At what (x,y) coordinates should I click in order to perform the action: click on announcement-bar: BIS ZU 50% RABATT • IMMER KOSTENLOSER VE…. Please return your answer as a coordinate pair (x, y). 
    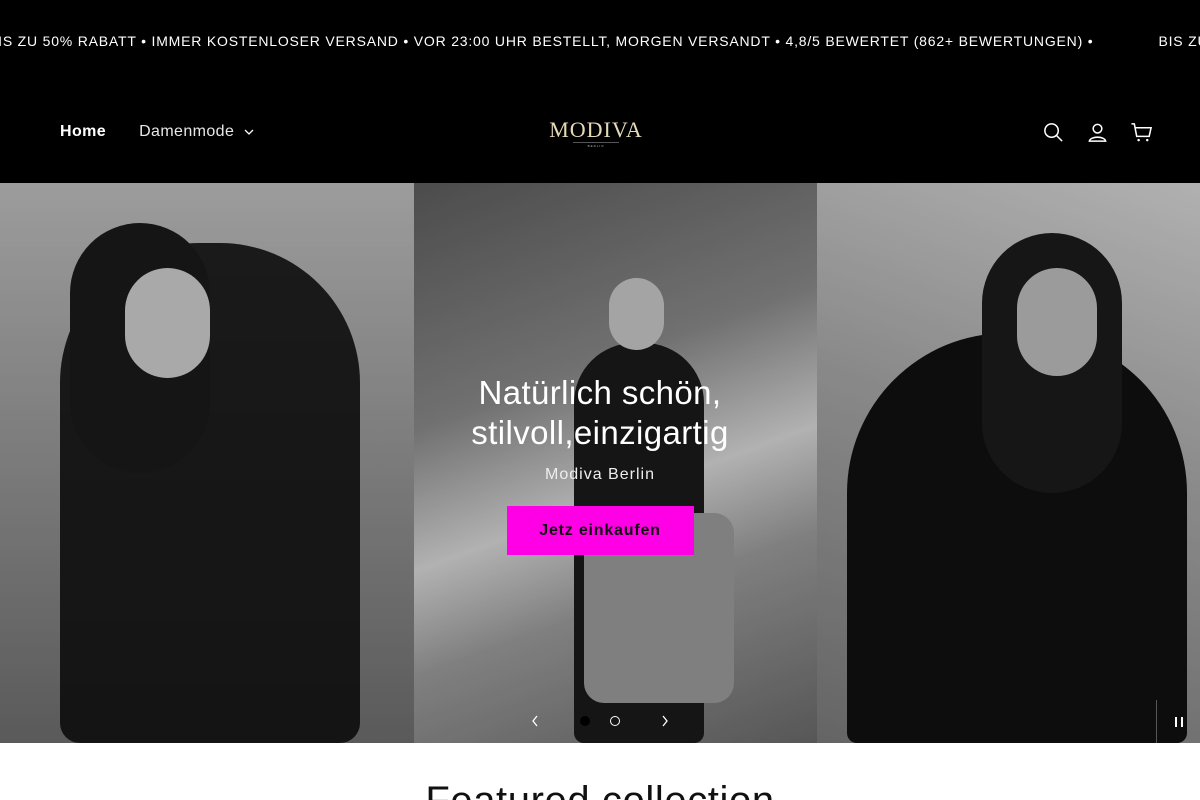
    Looking at the image, I should click on (600, 41).